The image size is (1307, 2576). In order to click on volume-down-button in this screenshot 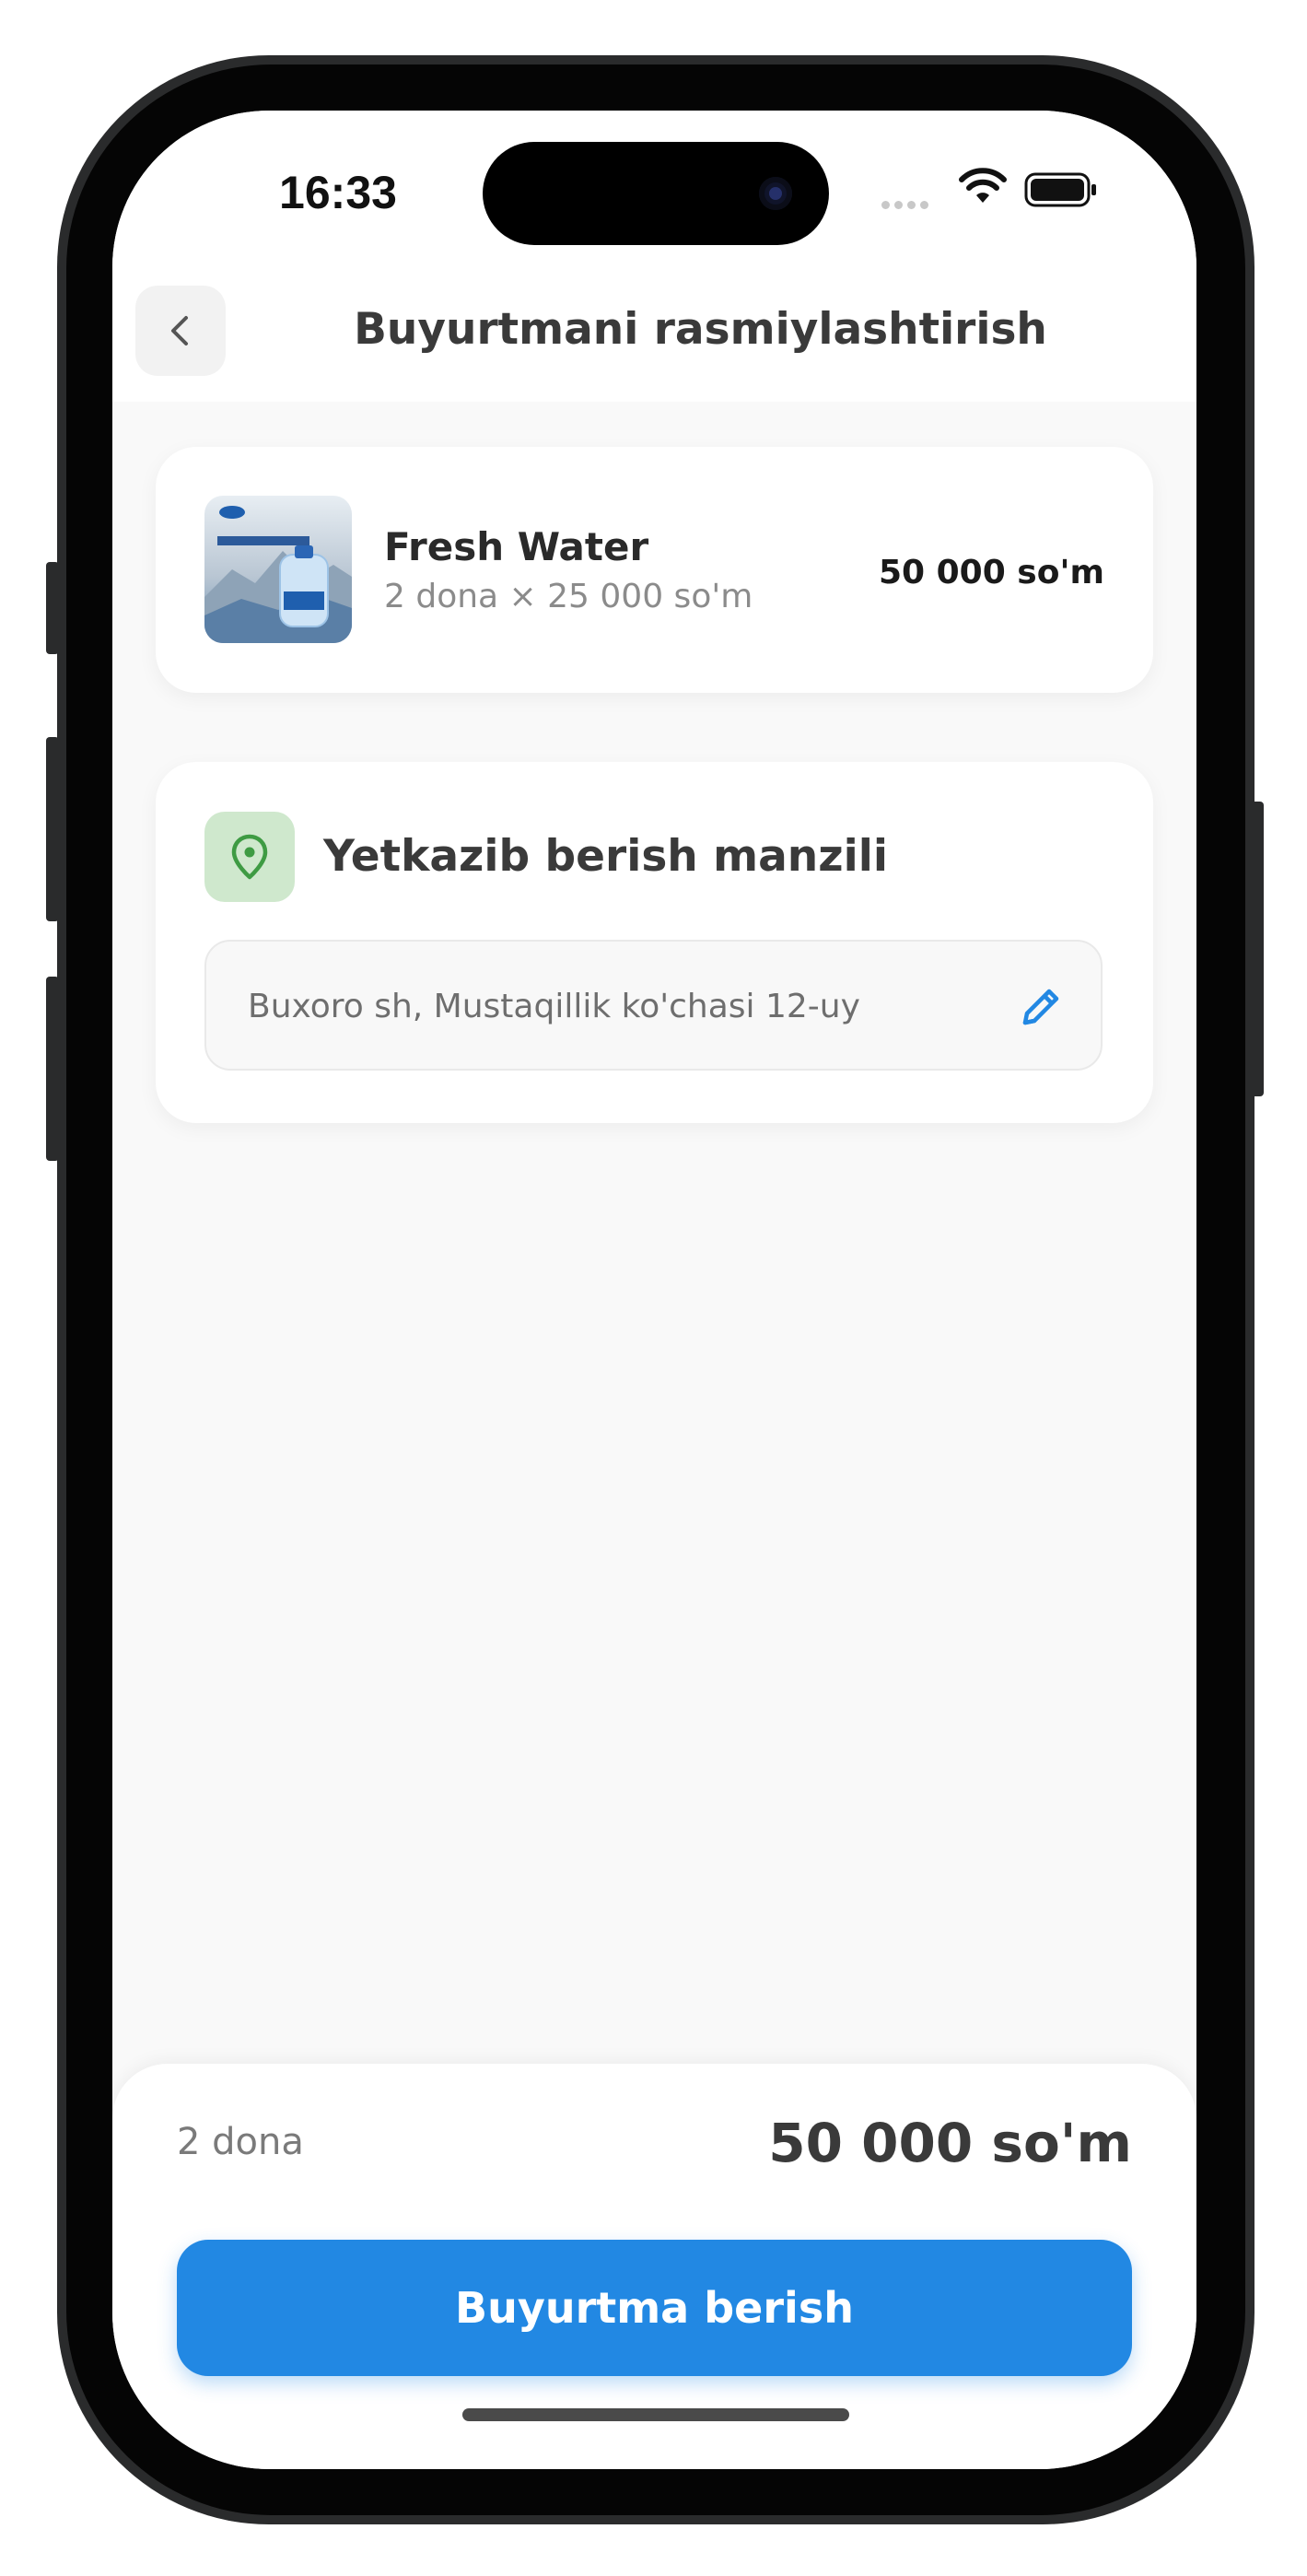, I will do `click(53, 1069)`.